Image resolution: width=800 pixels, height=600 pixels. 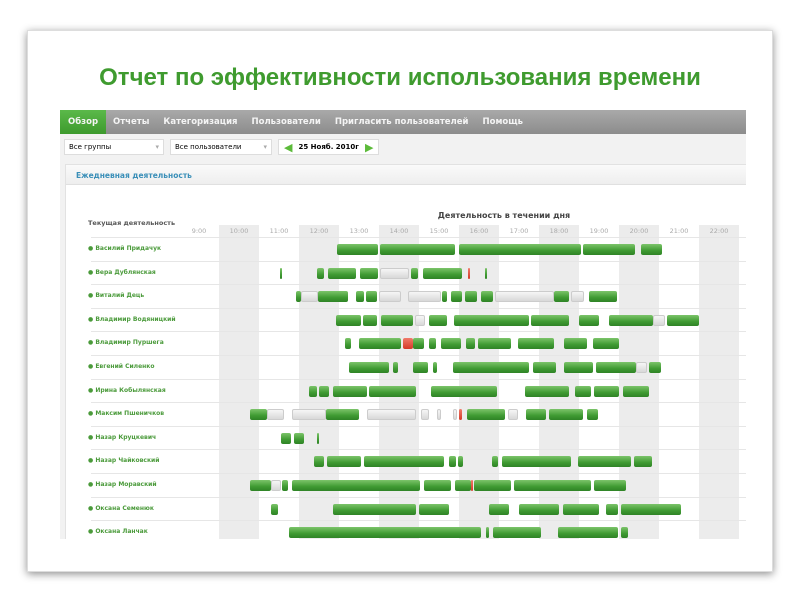 What do you see at coordinates (122, 437) in the screenshot?
I see `user-name-link: ● Назар Круцкевич` at bounding box center [122, 437].